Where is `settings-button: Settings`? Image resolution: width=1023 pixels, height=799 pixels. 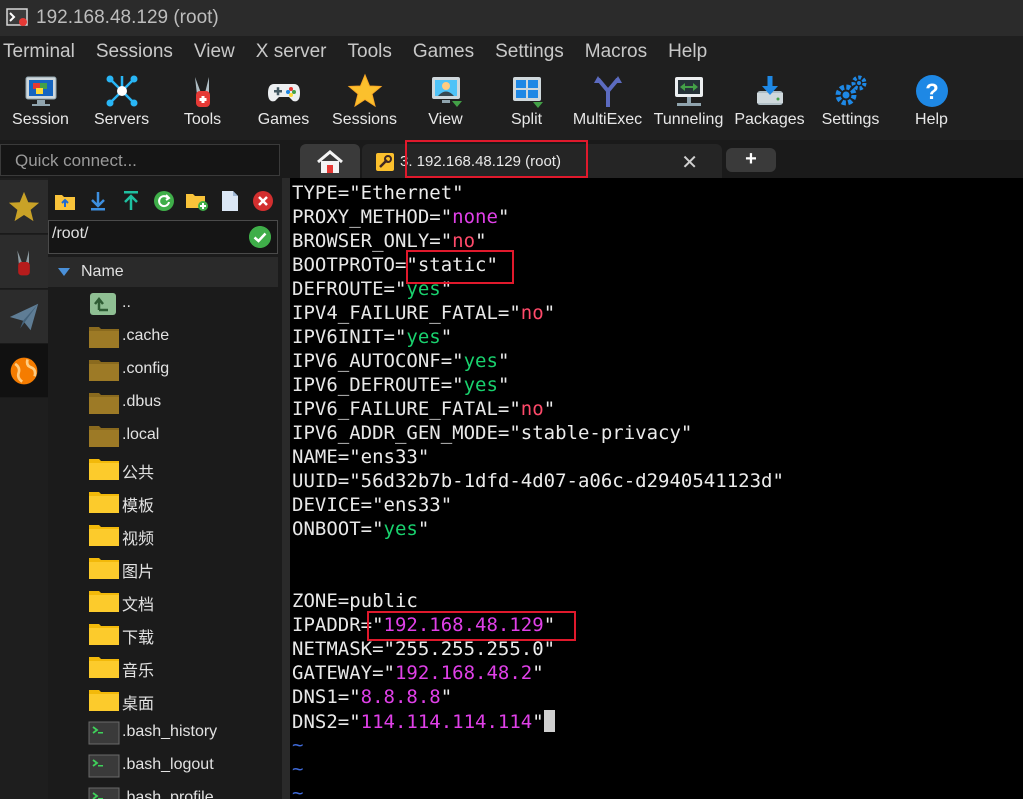 settings-button: Settings is located at coordinates (850, 104).